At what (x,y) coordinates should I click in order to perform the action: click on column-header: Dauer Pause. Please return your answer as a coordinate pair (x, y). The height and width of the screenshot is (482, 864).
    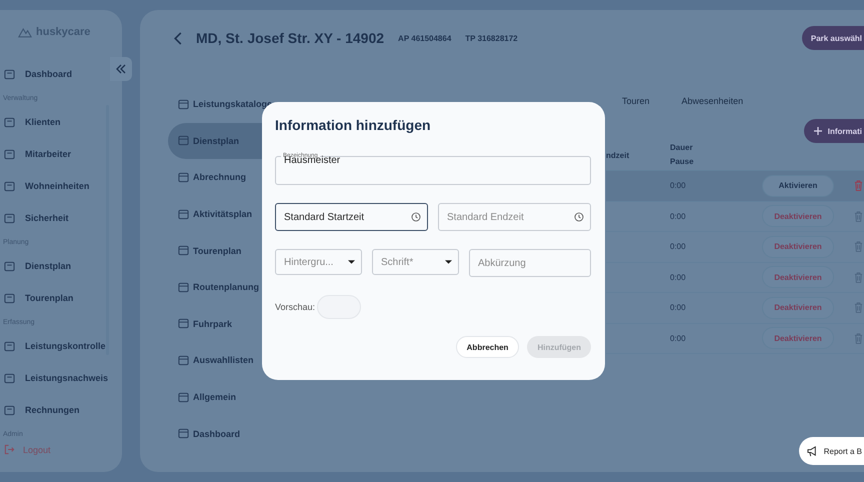
    Looking at the image, I should click on (682, 155).